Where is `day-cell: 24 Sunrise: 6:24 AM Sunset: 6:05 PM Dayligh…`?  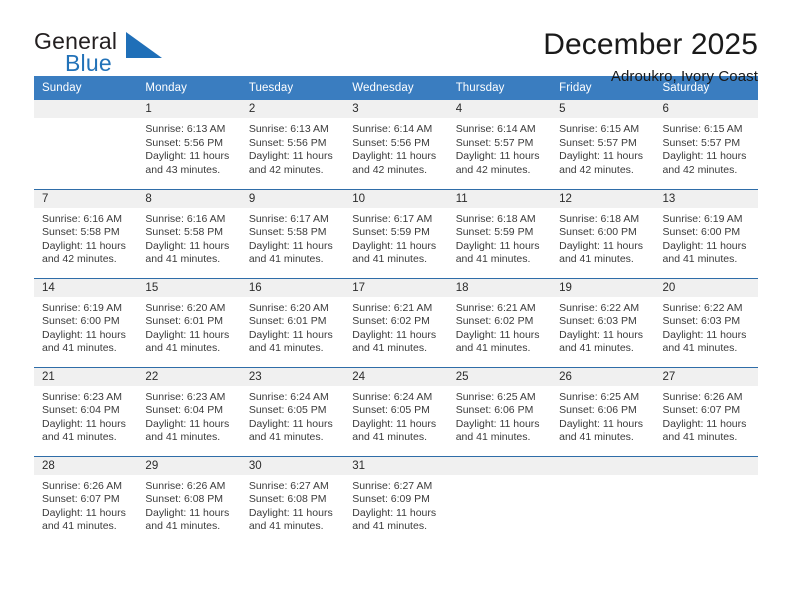
day-cell: 24 Sunrise: 6:24 AM Sunset: 6:05 PM Dayligh… is located at coordinates (396, 411).